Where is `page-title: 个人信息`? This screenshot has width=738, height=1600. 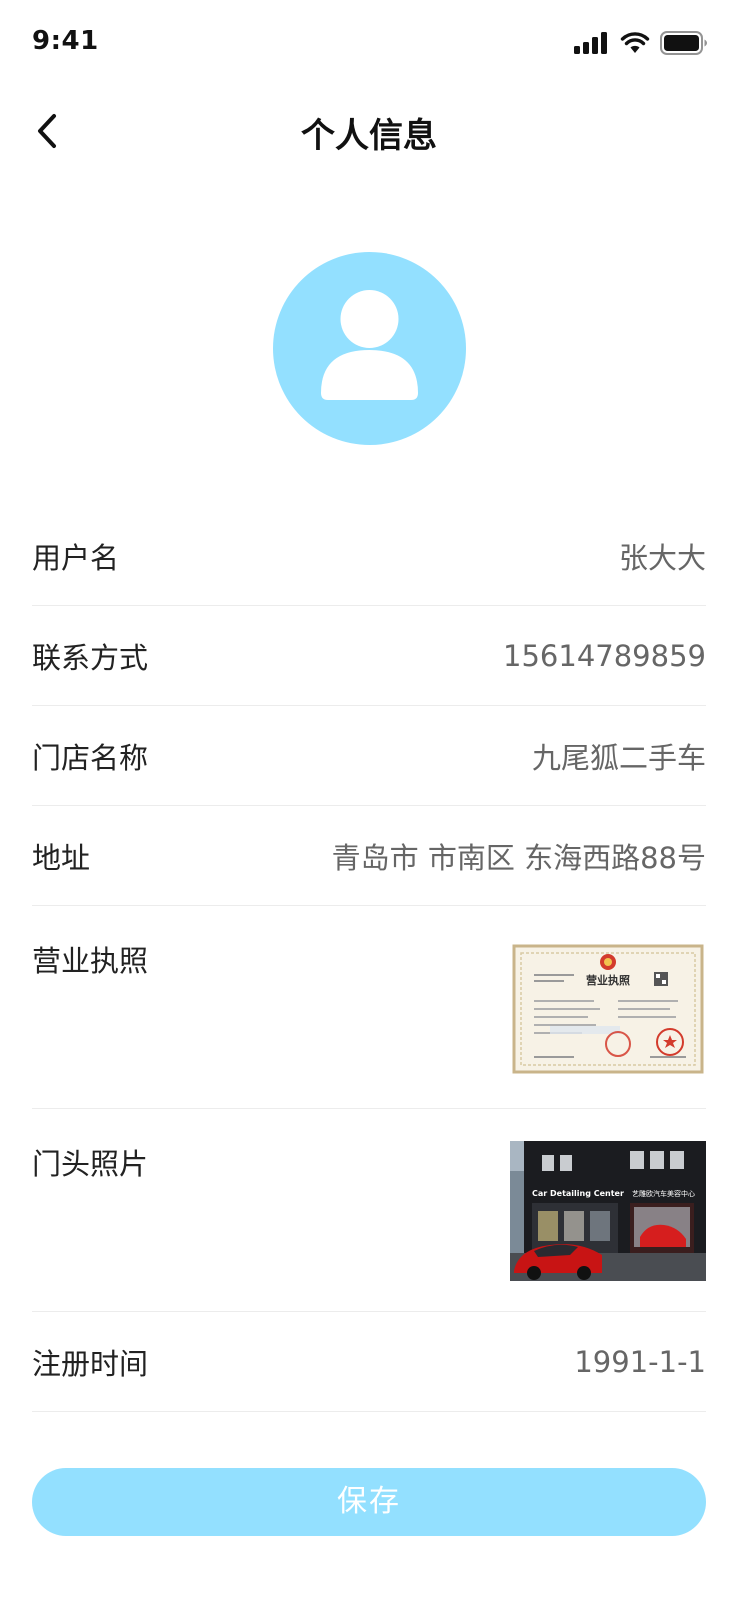 page-title: 个人信息 is located at coordinates (369, 136).